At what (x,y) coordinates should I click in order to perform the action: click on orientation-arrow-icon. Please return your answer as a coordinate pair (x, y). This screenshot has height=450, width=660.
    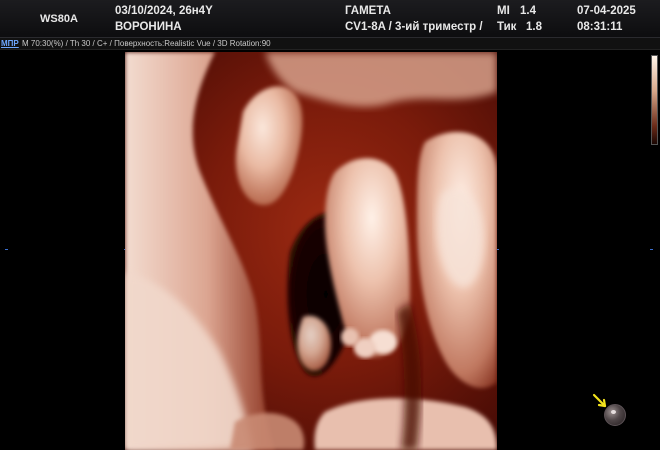
    Looking at the image, I should click on (599, 400).